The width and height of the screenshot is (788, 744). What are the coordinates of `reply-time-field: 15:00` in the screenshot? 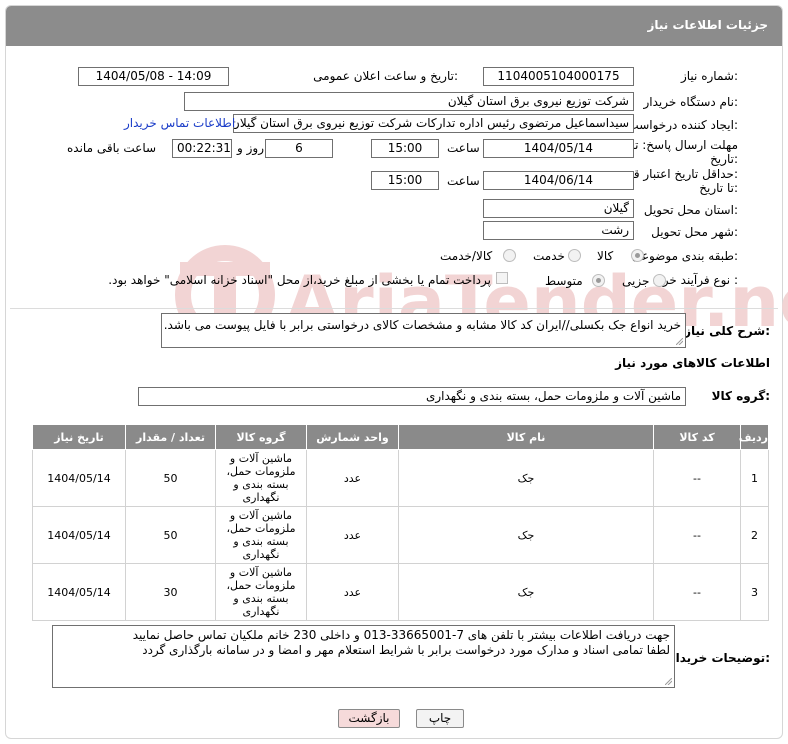 It's located at (405, 148).